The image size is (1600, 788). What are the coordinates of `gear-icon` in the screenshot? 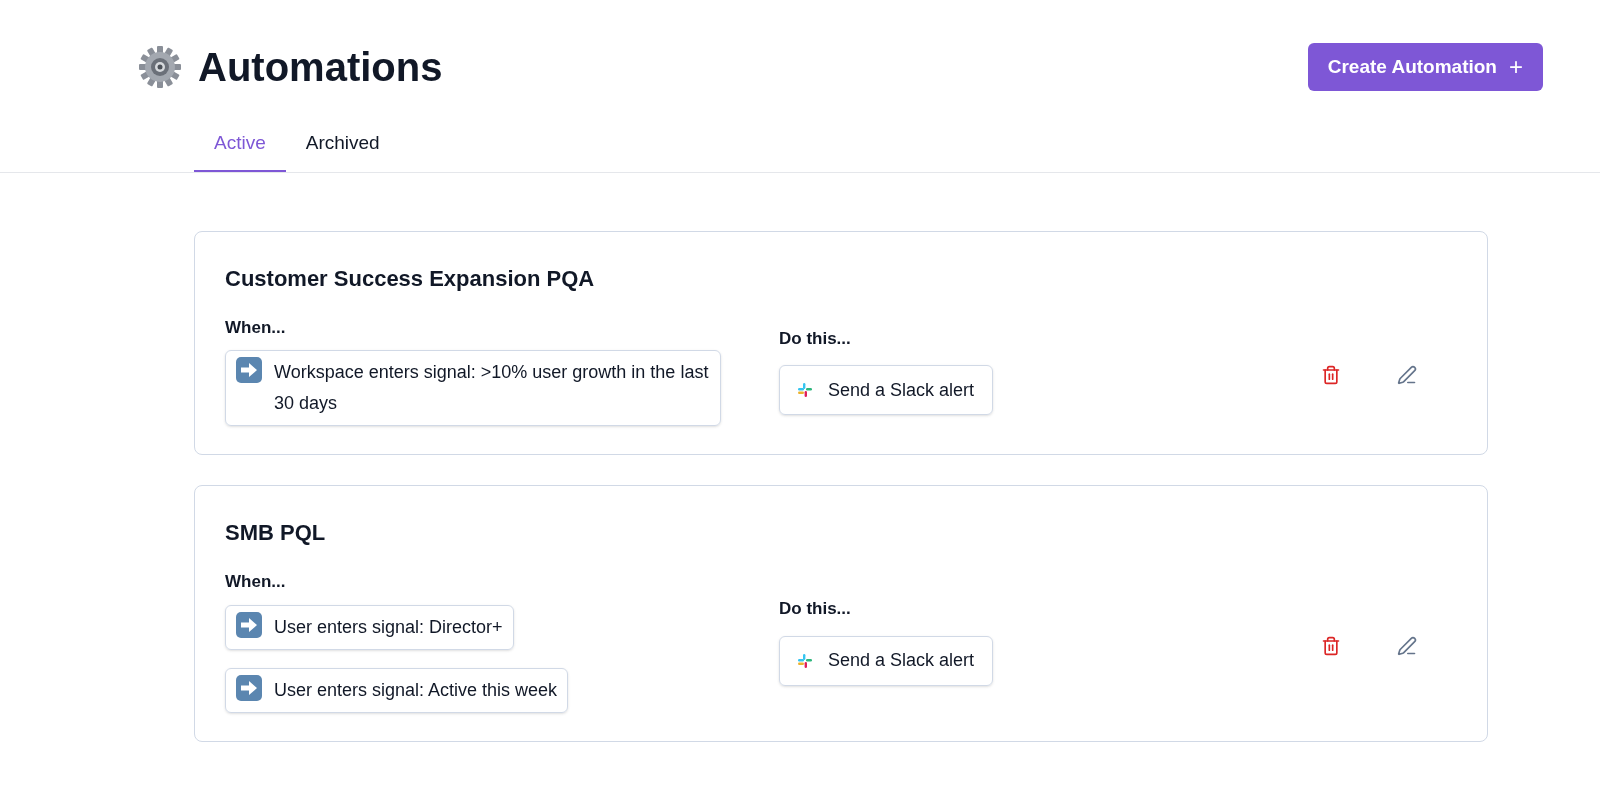 It's located at (160, 67).